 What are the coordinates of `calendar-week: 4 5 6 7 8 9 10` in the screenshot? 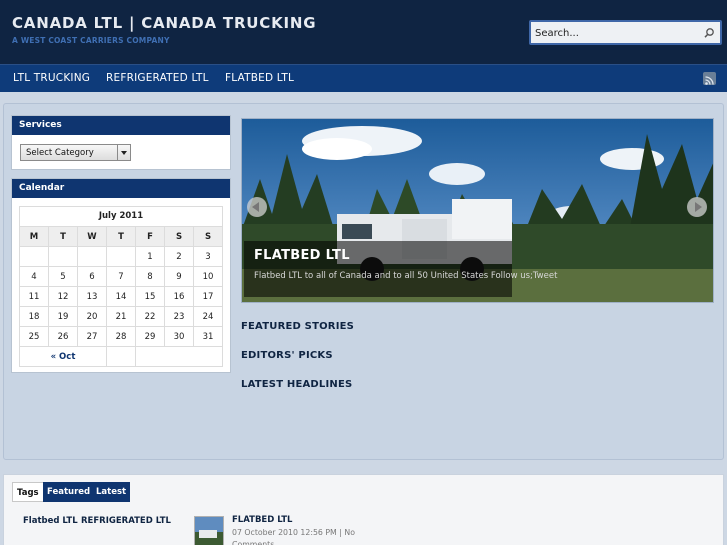 It's located at (121, 276).